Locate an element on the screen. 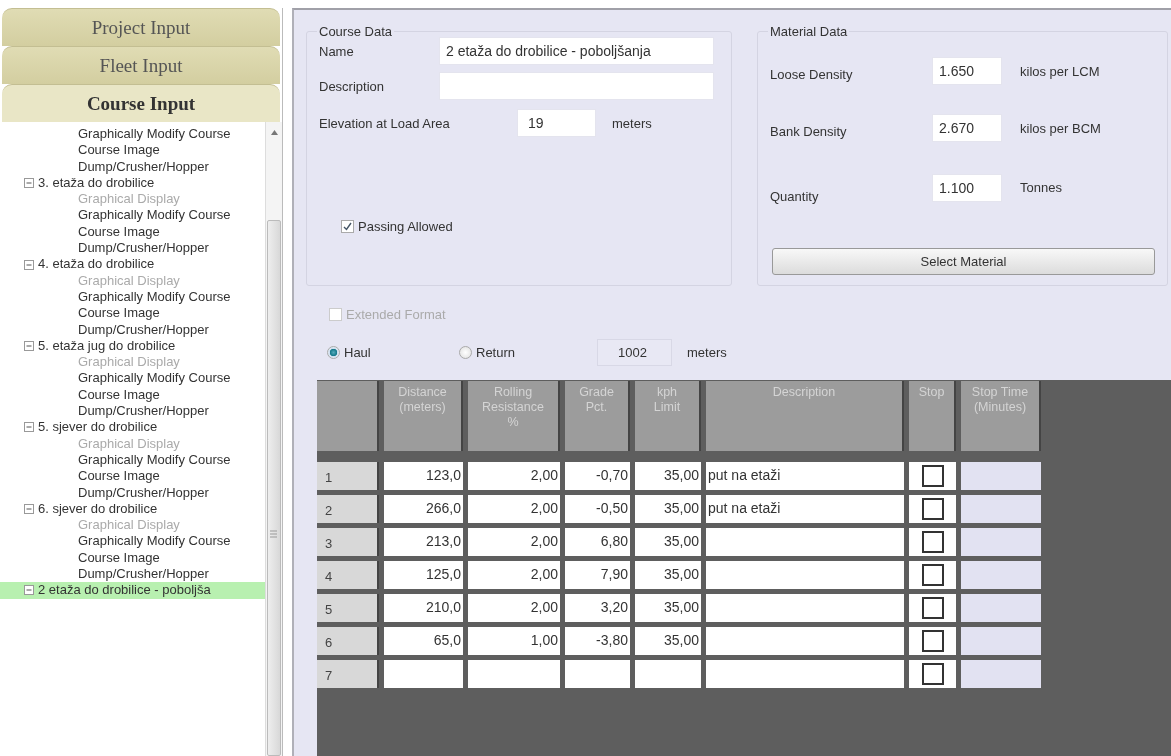  table-cell: 1,00 is located at coordinates (514, 641).